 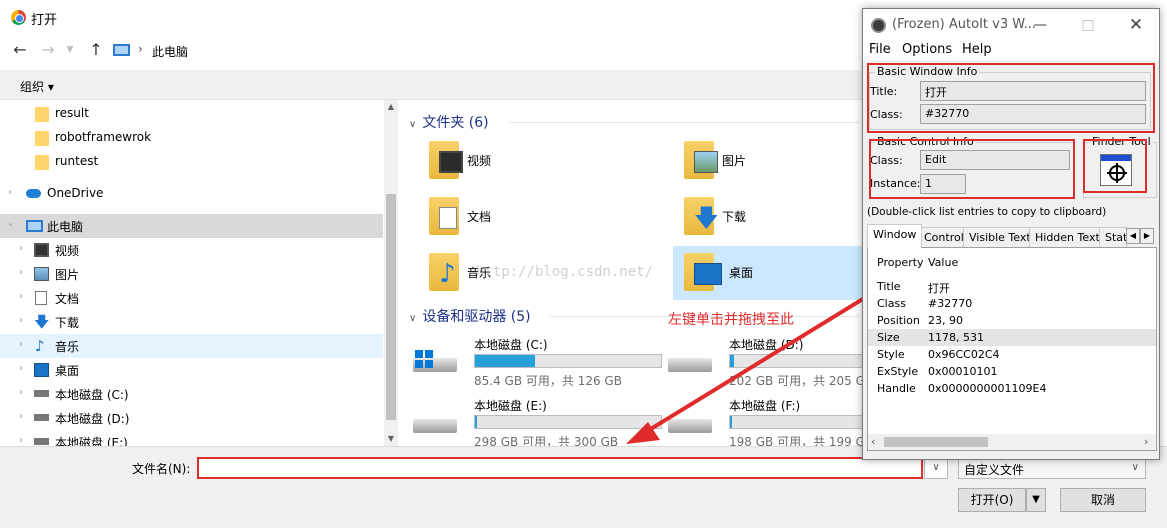 What do you see at coordinates (1012, 354) in the screenshot?
I see `table-row: Style 0x96CC02C4` at bounding box center [1012, 354].